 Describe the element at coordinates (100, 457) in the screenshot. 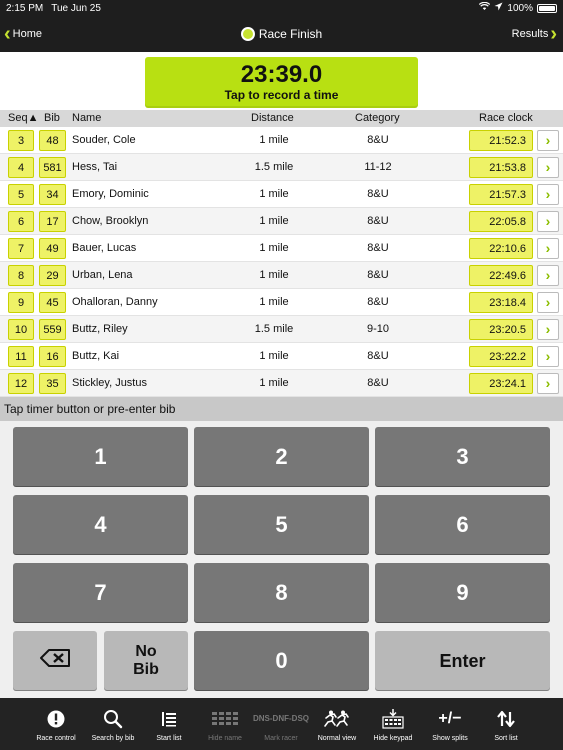

I see `key-1: 1` at that location.